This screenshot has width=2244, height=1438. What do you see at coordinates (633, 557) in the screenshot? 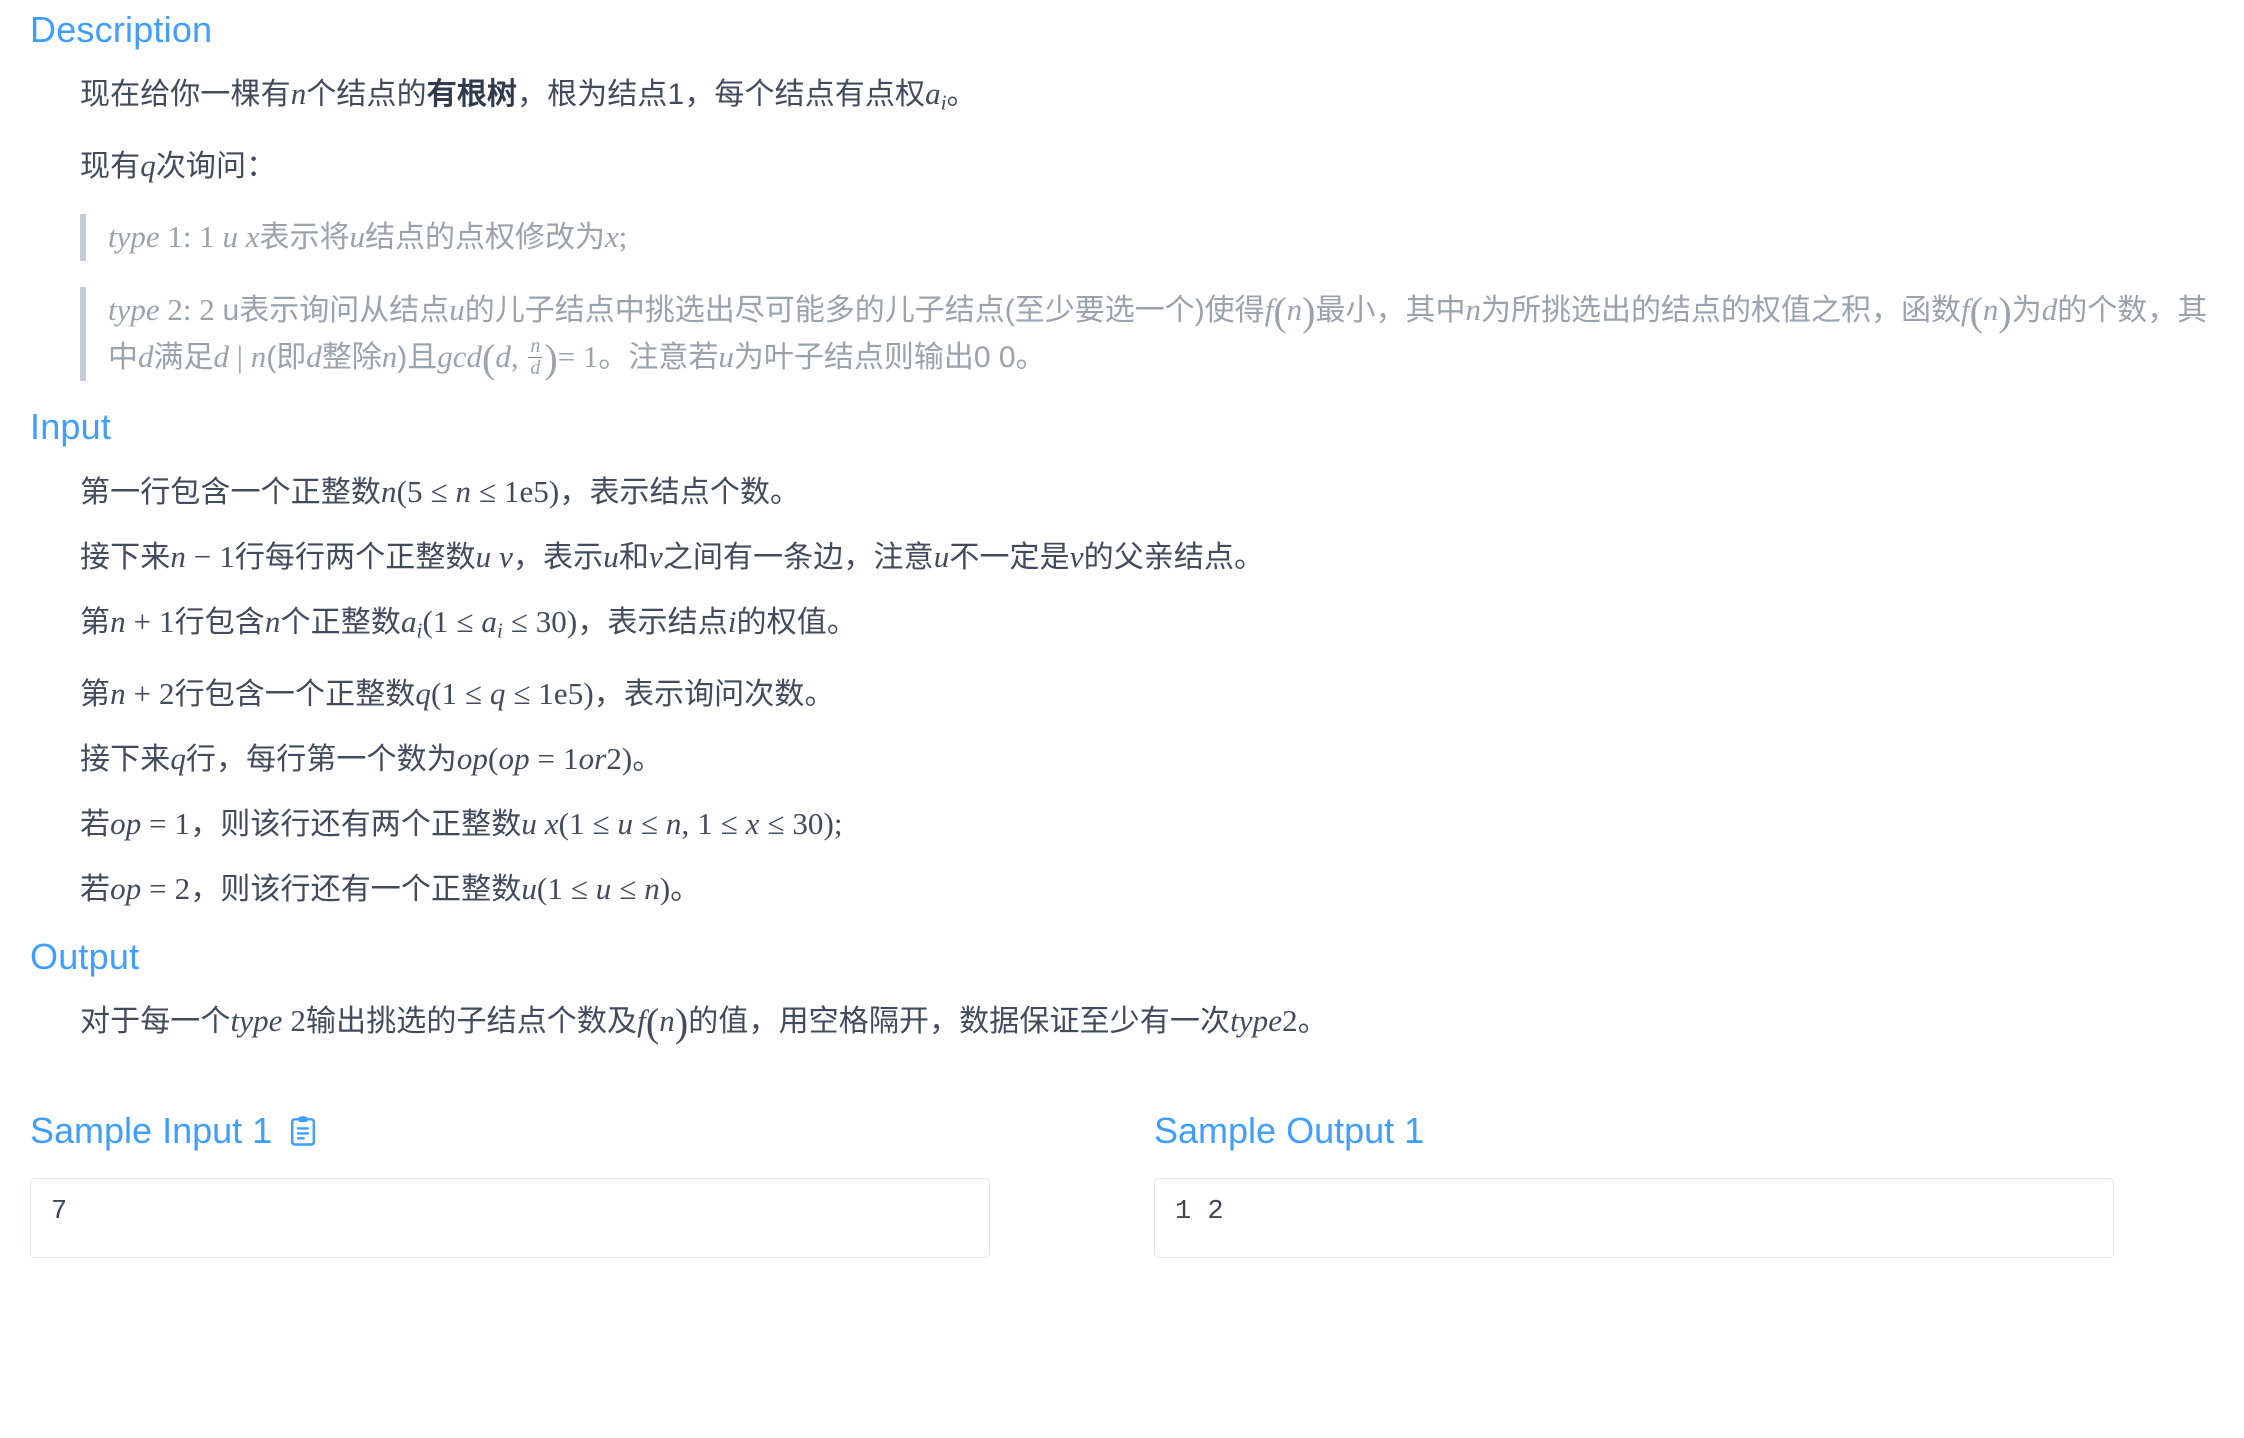
I see `text-run: 和` at bounding box center [633, 557].